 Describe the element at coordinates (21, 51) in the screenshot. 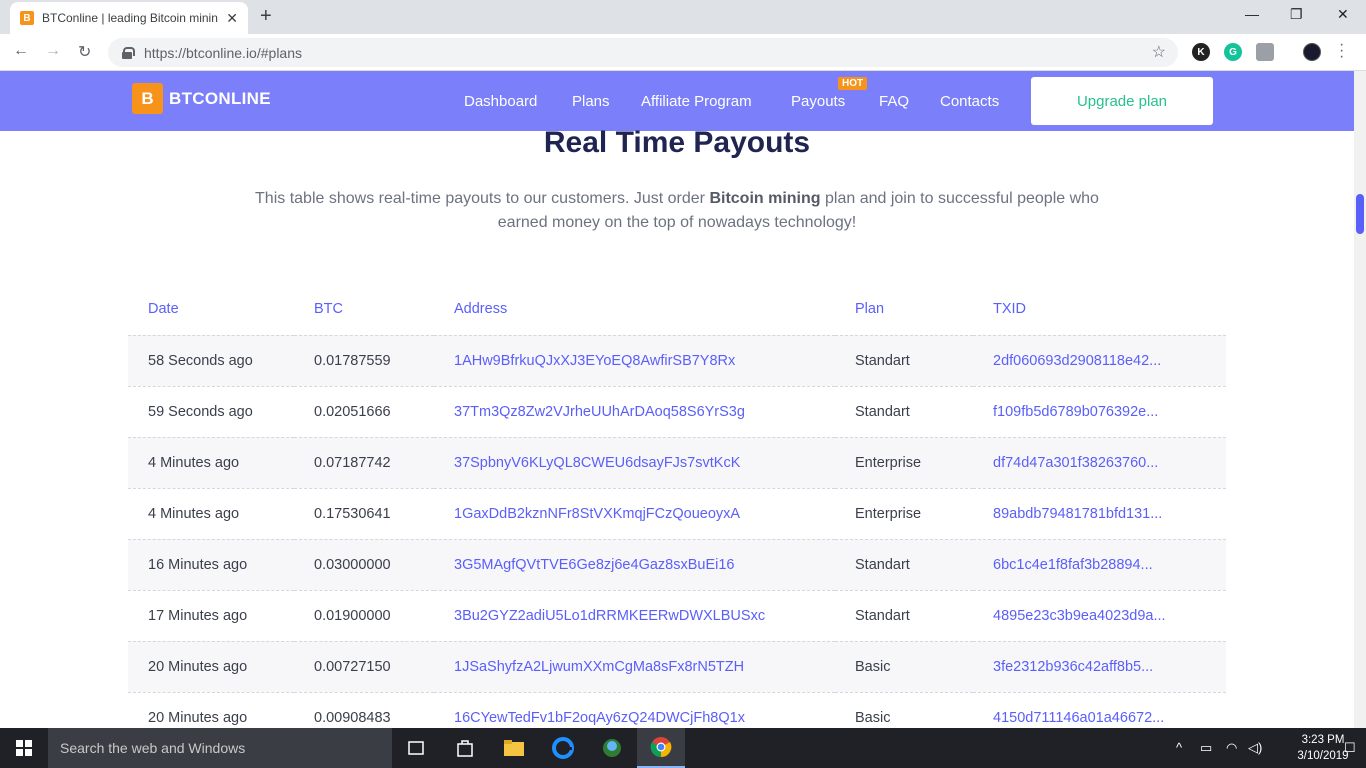

I see `back-button: ←` at that location.